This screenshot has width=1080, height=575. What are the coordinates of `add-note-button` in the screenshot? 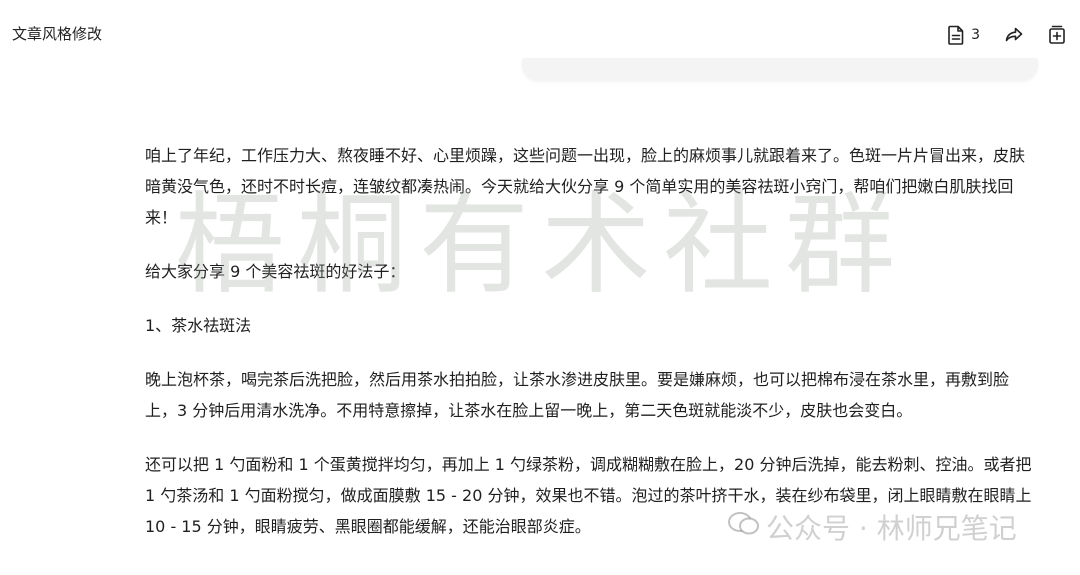 It's located at (1057, 35).